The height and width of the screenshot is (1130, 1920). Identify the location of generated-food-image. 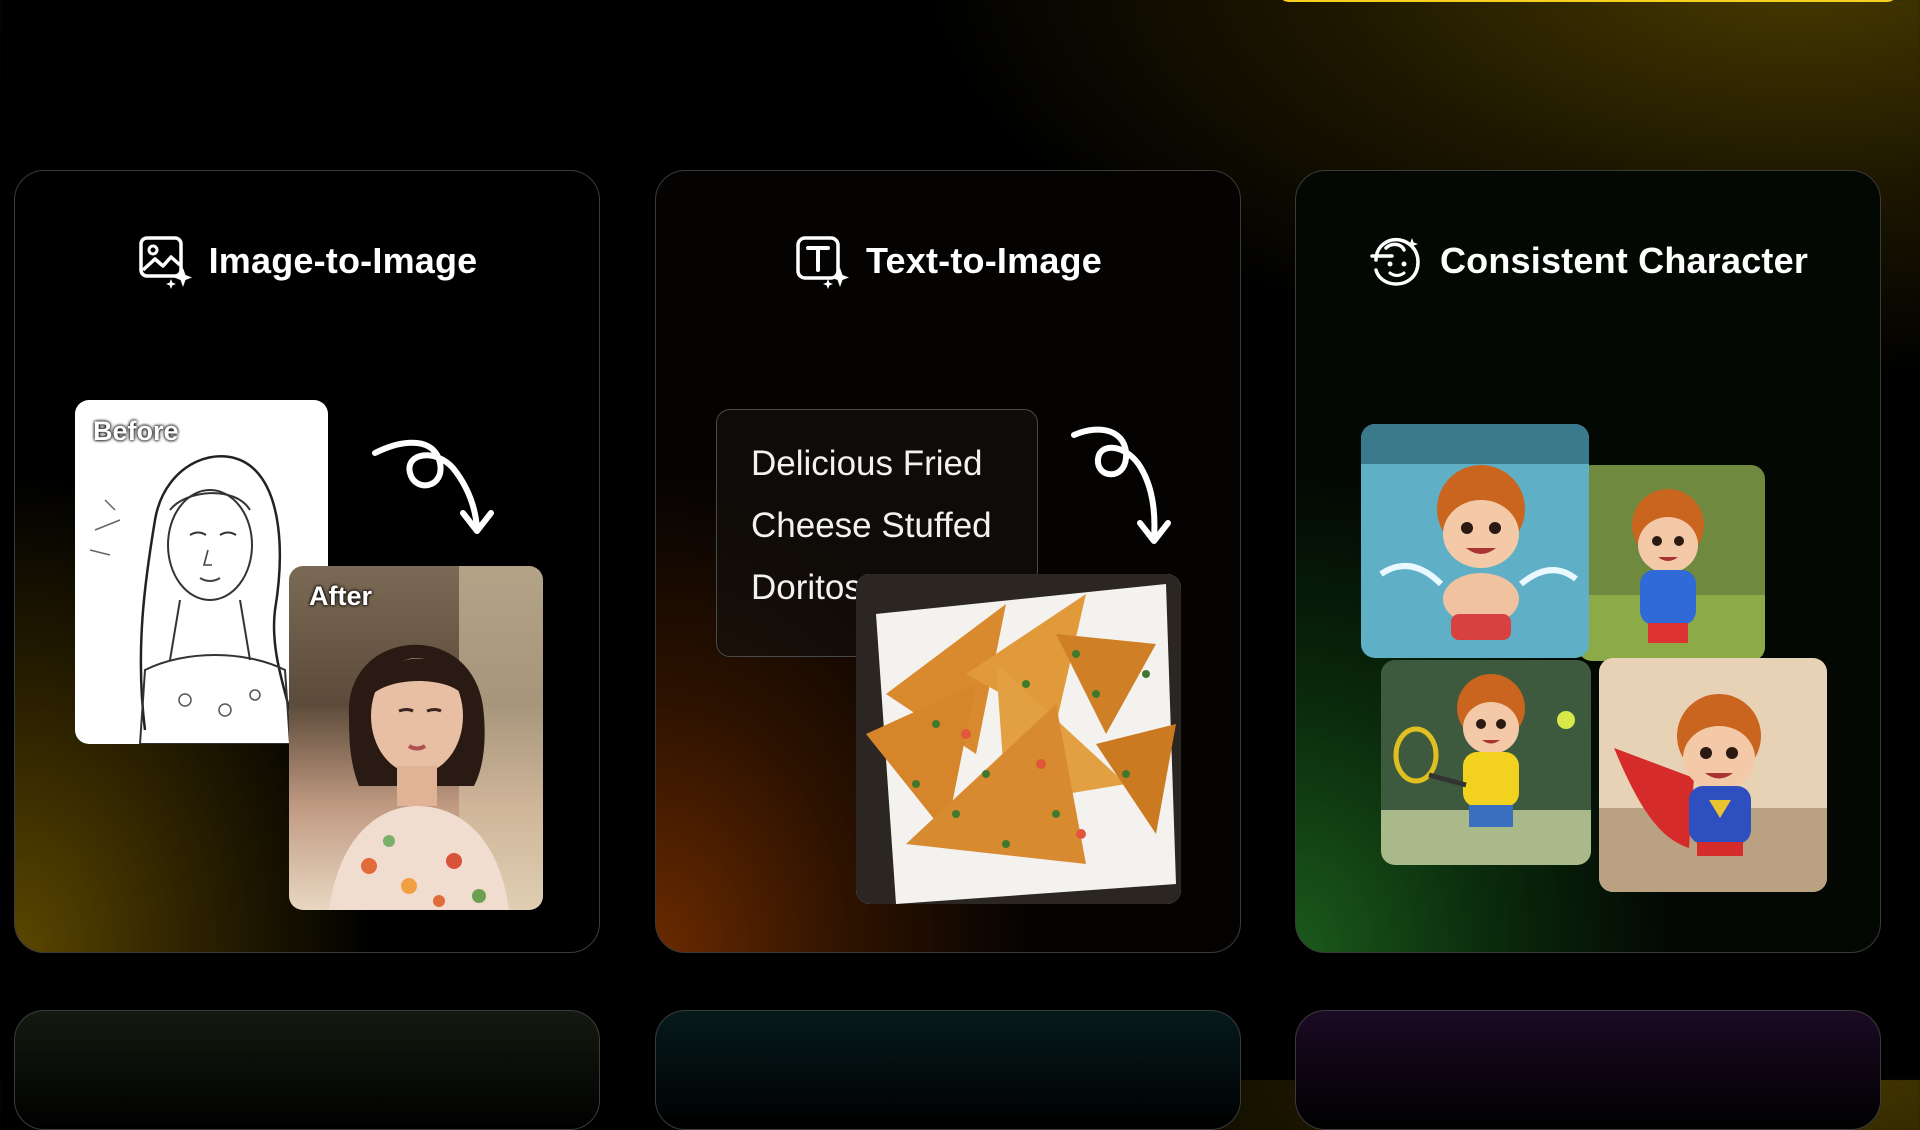
(1018, 739).